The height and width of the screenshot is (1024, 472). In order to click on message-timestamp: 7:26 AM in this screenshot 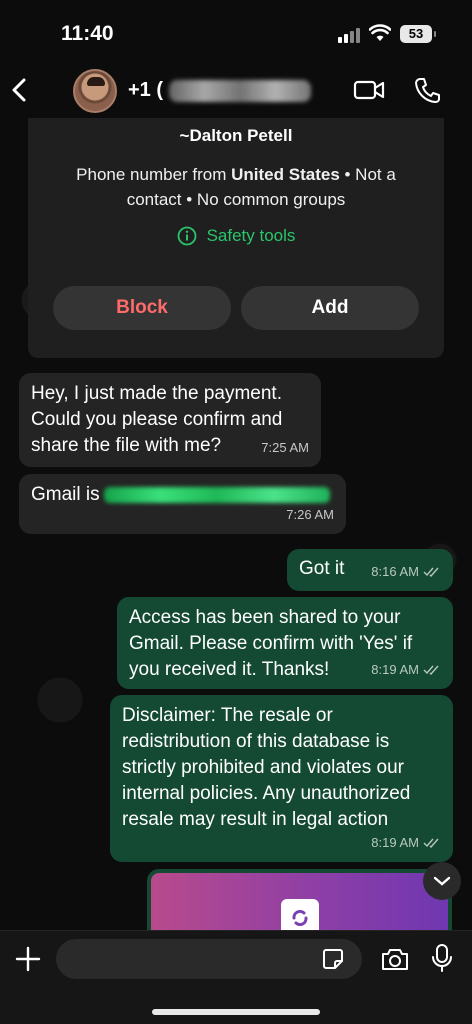, I will do `click(310, 514)`.